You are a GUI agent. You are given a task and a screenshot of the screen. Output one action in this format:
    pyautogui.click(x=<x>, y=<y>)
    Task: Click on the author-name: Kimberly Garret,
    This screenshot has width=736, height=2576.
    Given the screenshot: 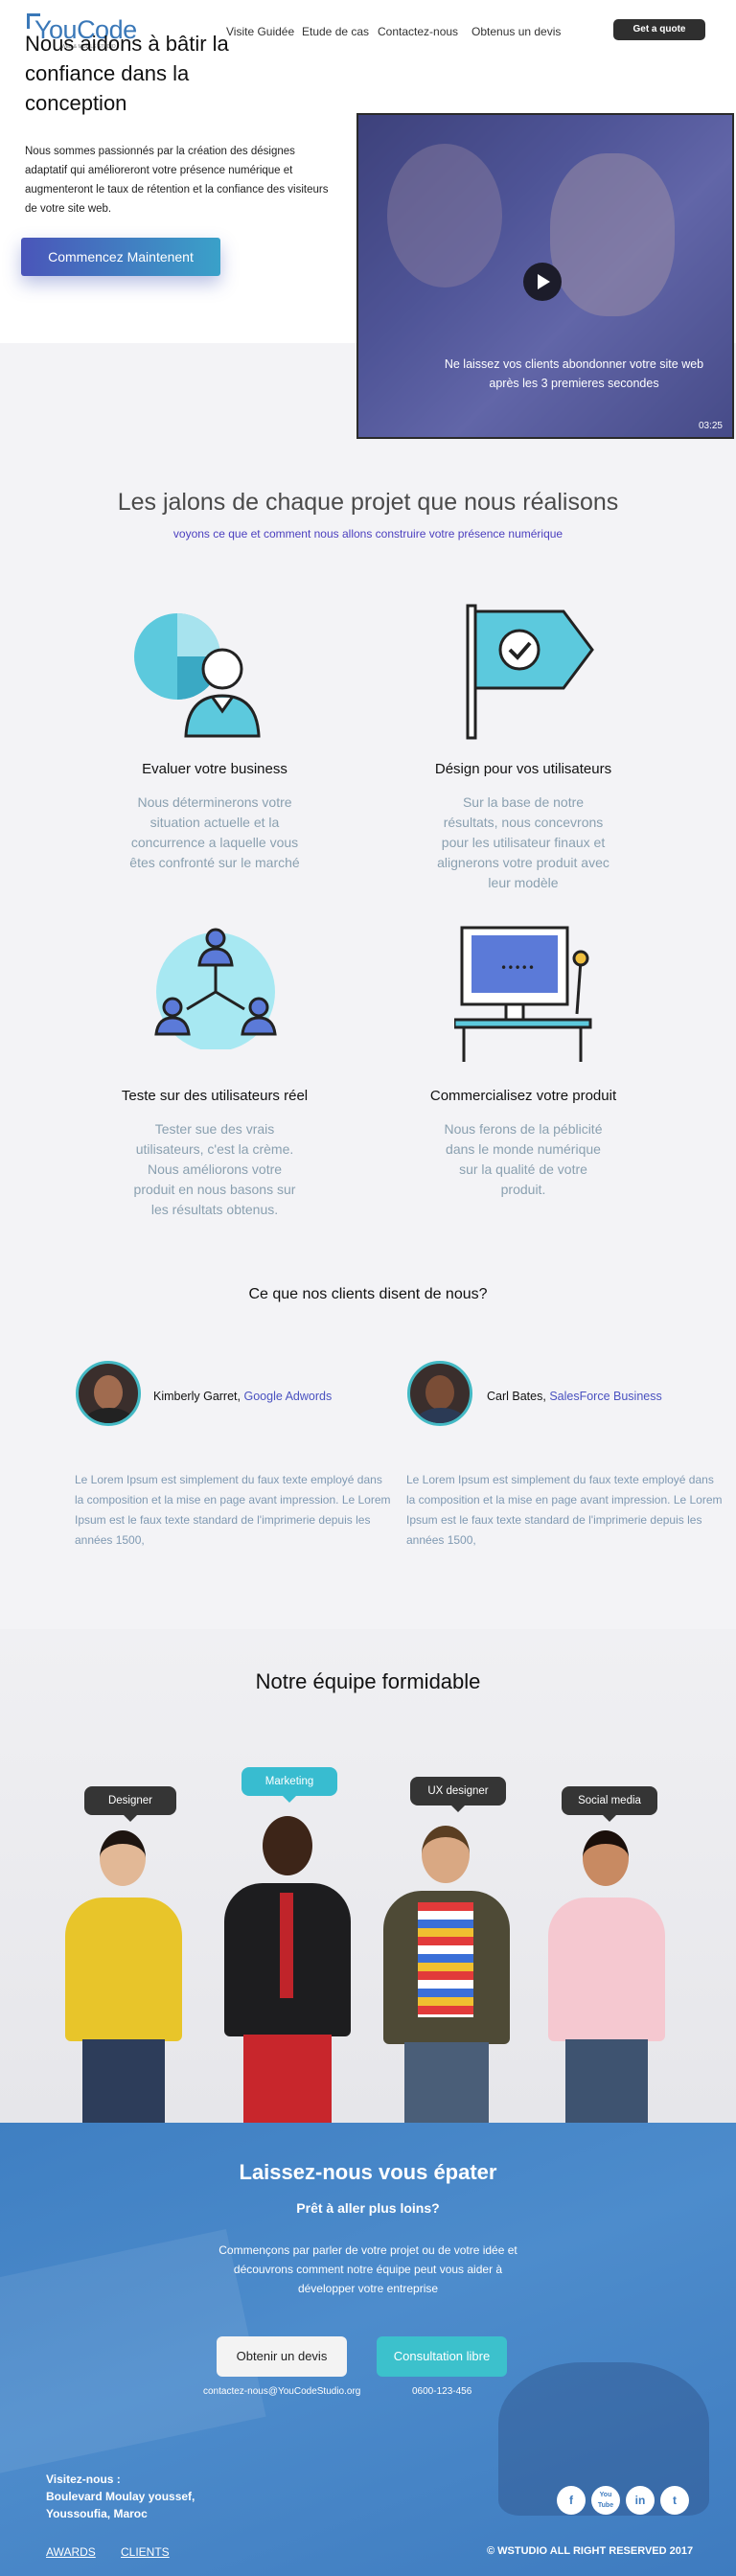 What is the action you would take?
    pyautogui.click(x=197, y=1396)
    